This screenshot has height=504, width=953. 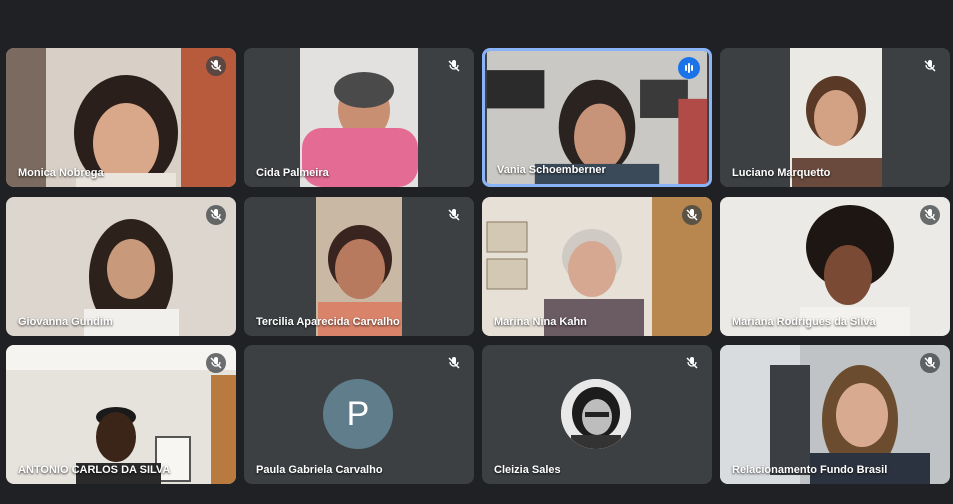 I want to click on participant-tile-cida-palmeira: Cida Palmeira, so click(x=359, y=117).